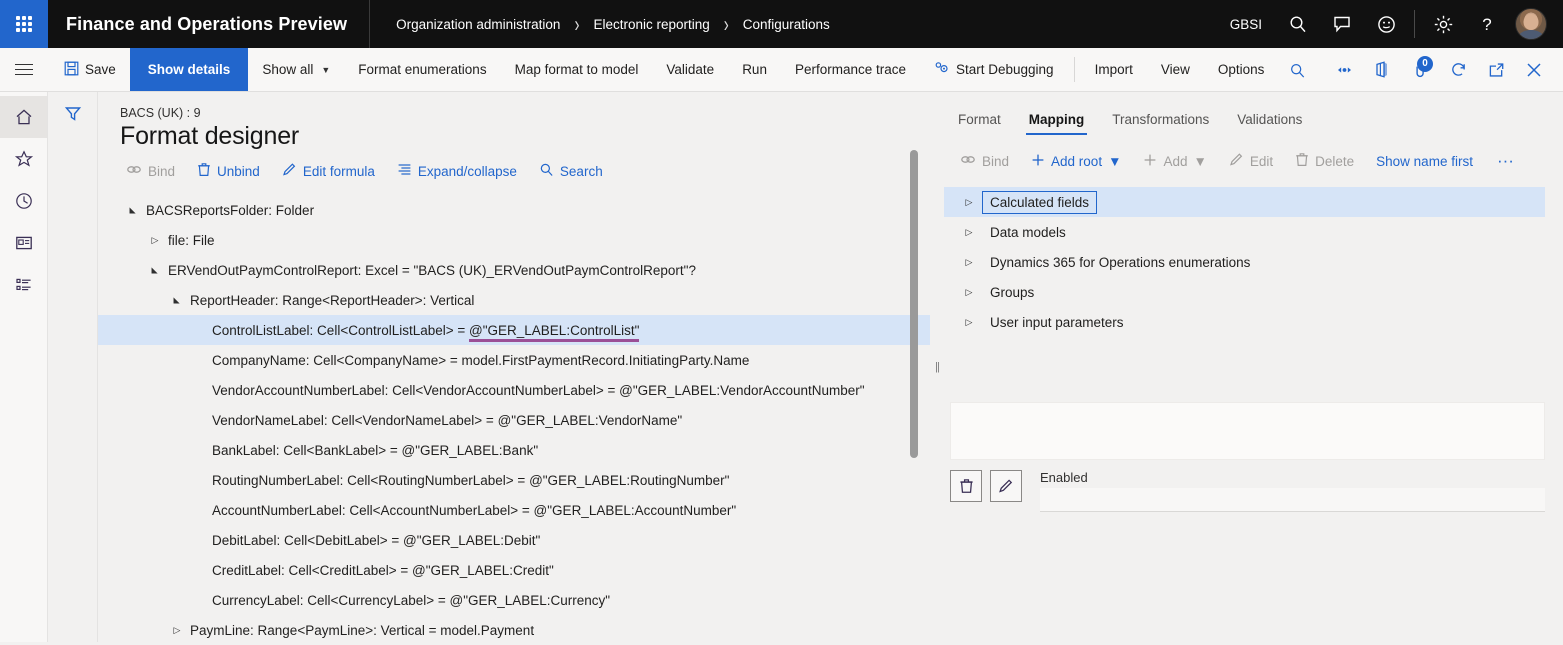 This screenshot has width=1563, height=645. I want to click on edit-icon-button, so click(1006, 486).